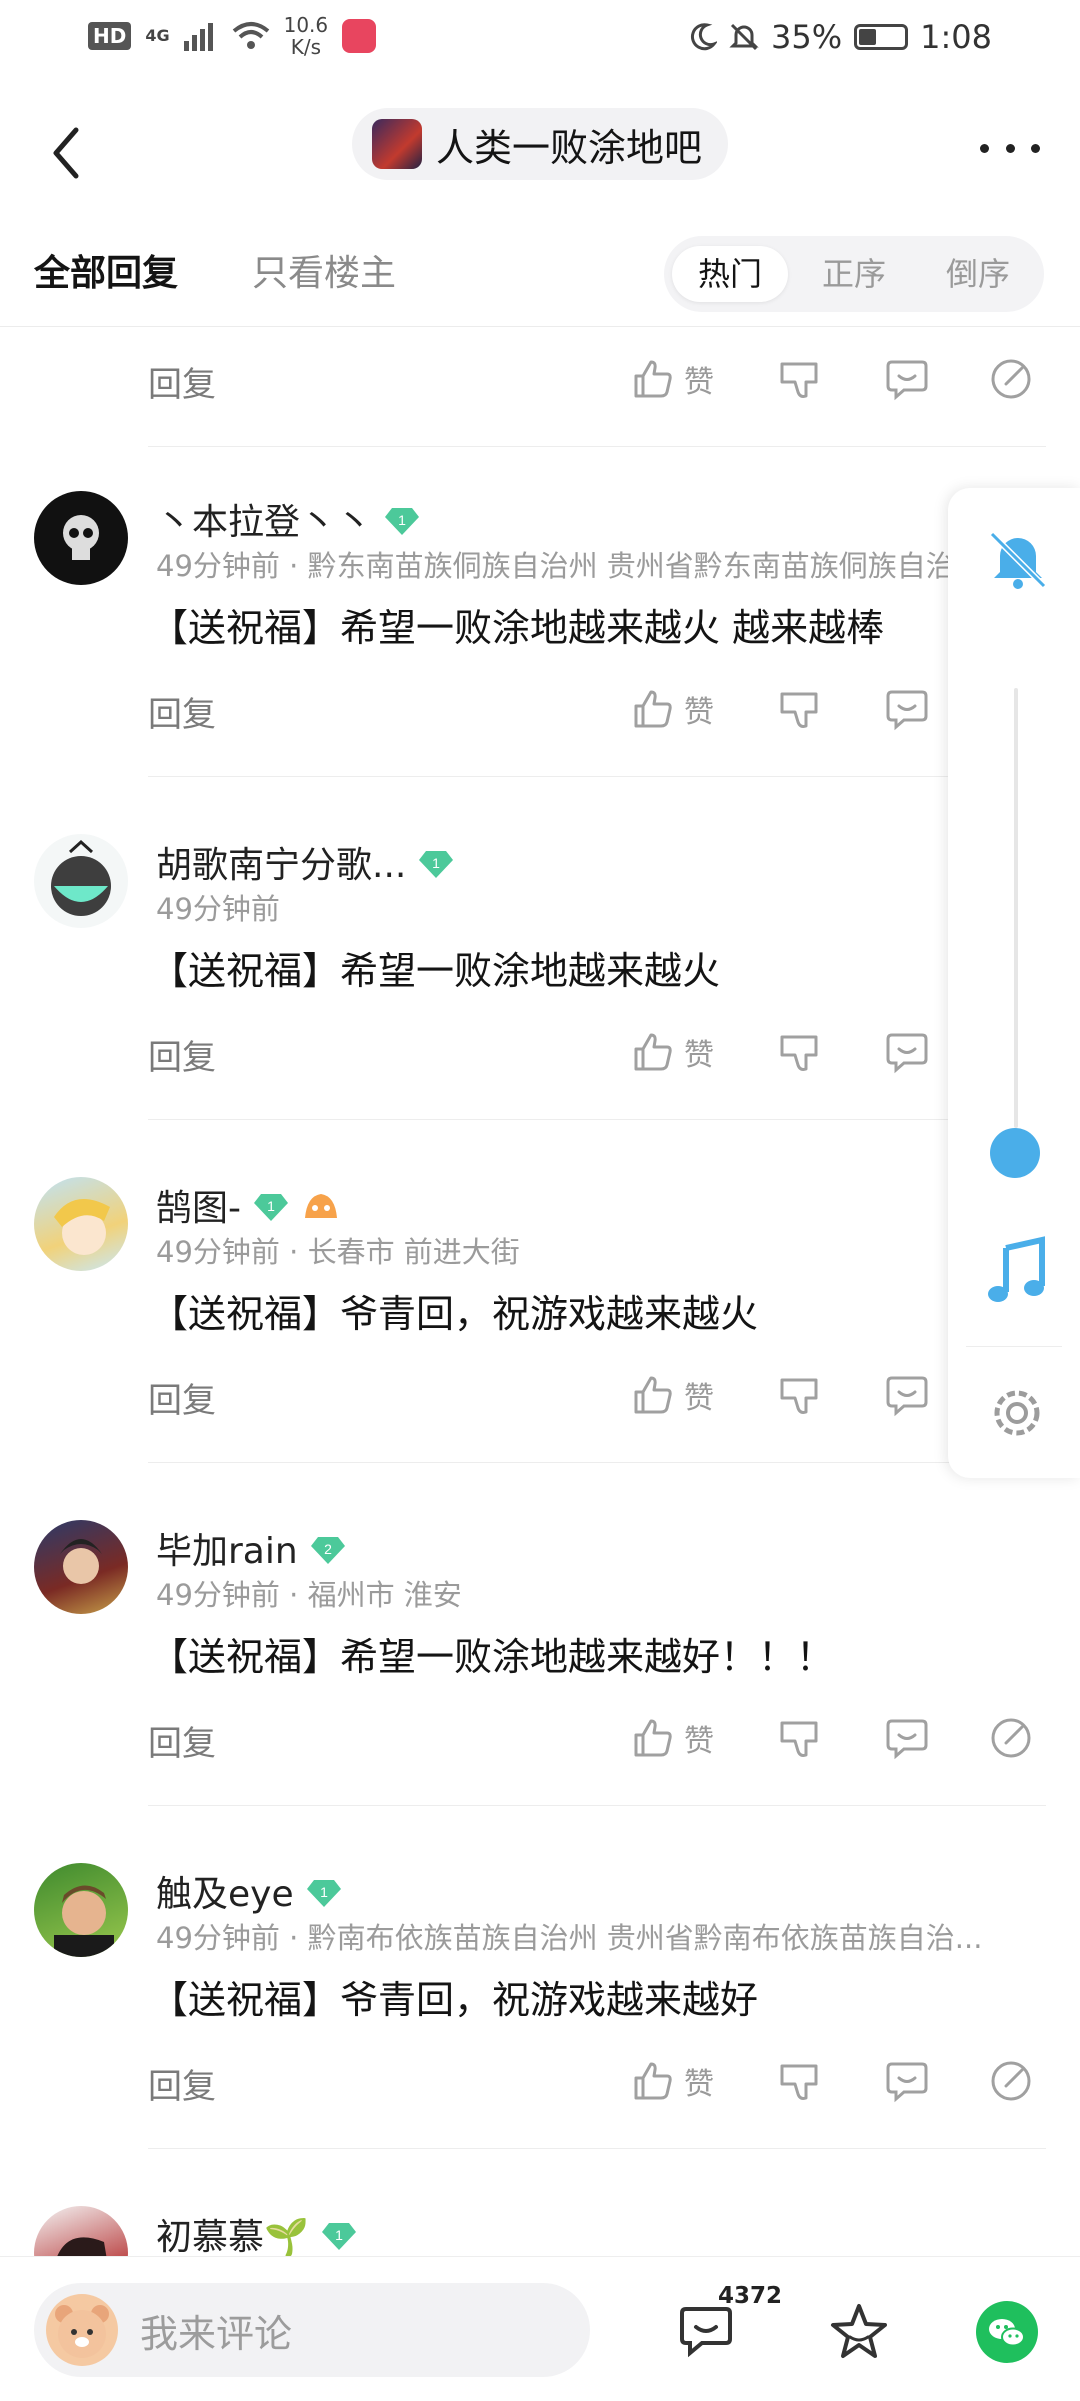 The height and width of the screenshot is (2401, 1080). Describe the element at coordinates (66, 153) in the screenshot. I see `chevron-left-icon` at that location.